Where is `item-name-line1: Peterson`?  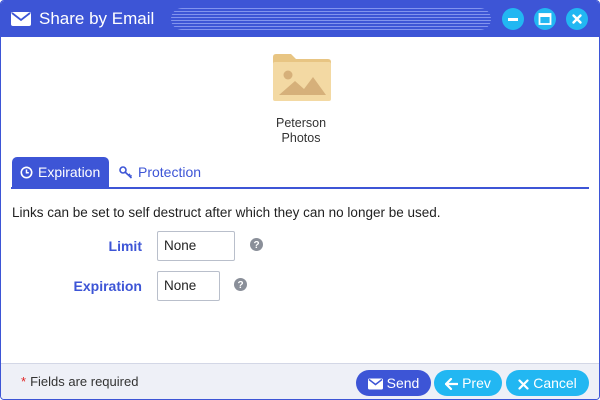
item-name-line1: Peterson is located at coordinates (301, 123).